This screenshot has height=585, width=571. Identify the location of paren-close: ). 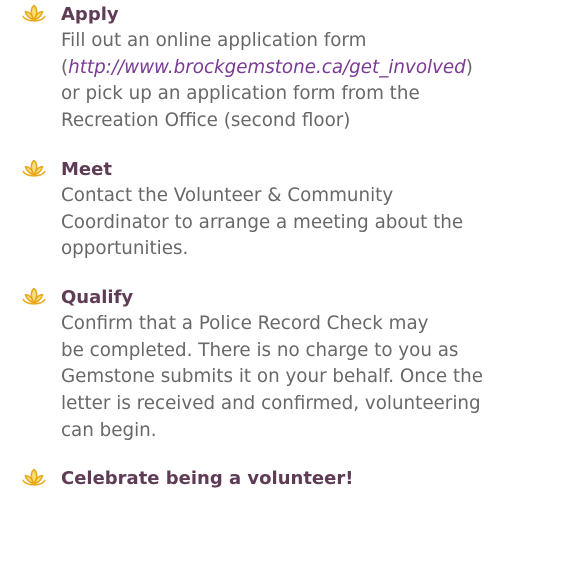
(469, 67).